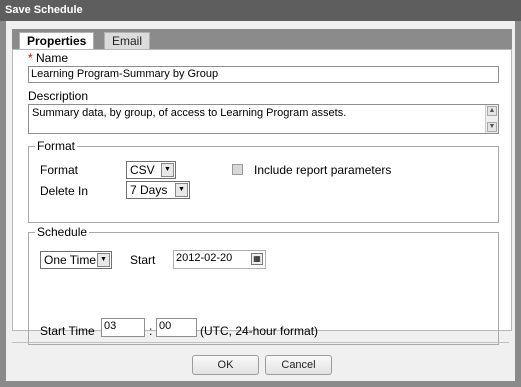 The image size is (521, 387). Describe the element at coordinates (237, 169) in the screenshot. I see `include-params-checkbox` at that location.